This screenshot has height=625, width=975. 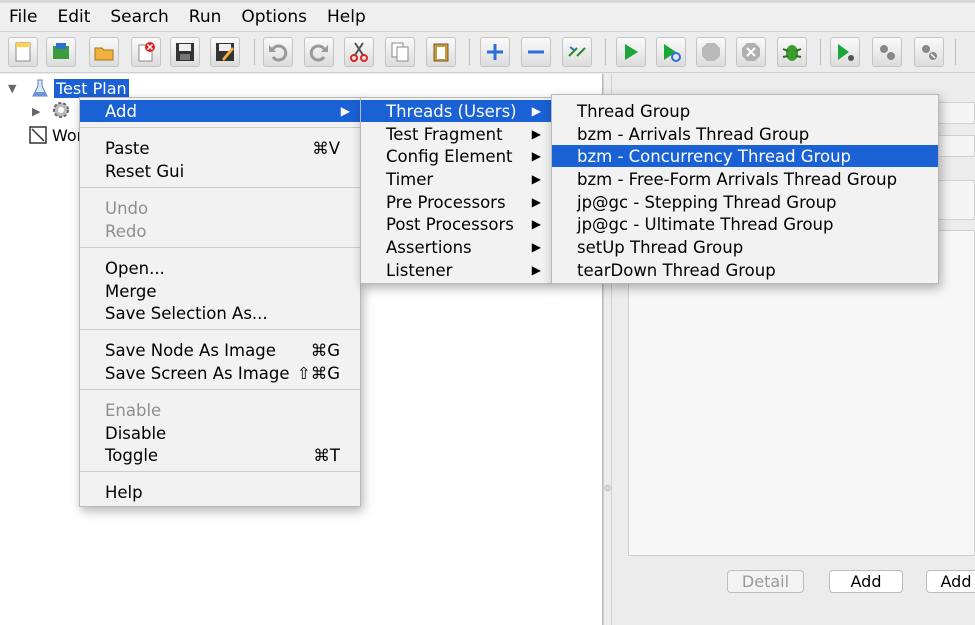 I want to click on menu-item-disable: Disable, so click(x=220, y=433).